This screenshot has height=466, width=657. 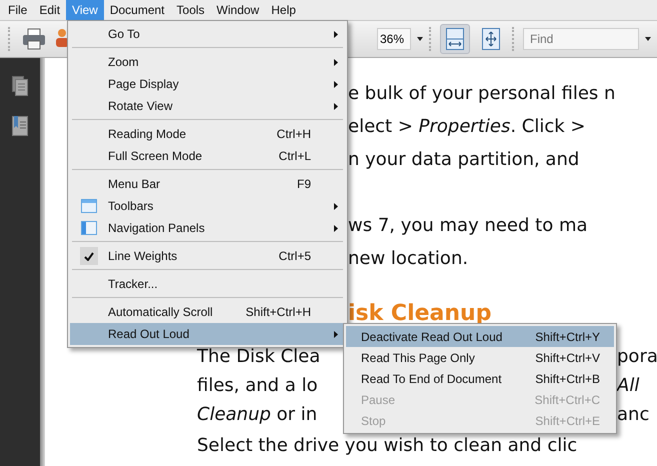 I want to click on menu-item: Page Display, so click(x=207, y=84).